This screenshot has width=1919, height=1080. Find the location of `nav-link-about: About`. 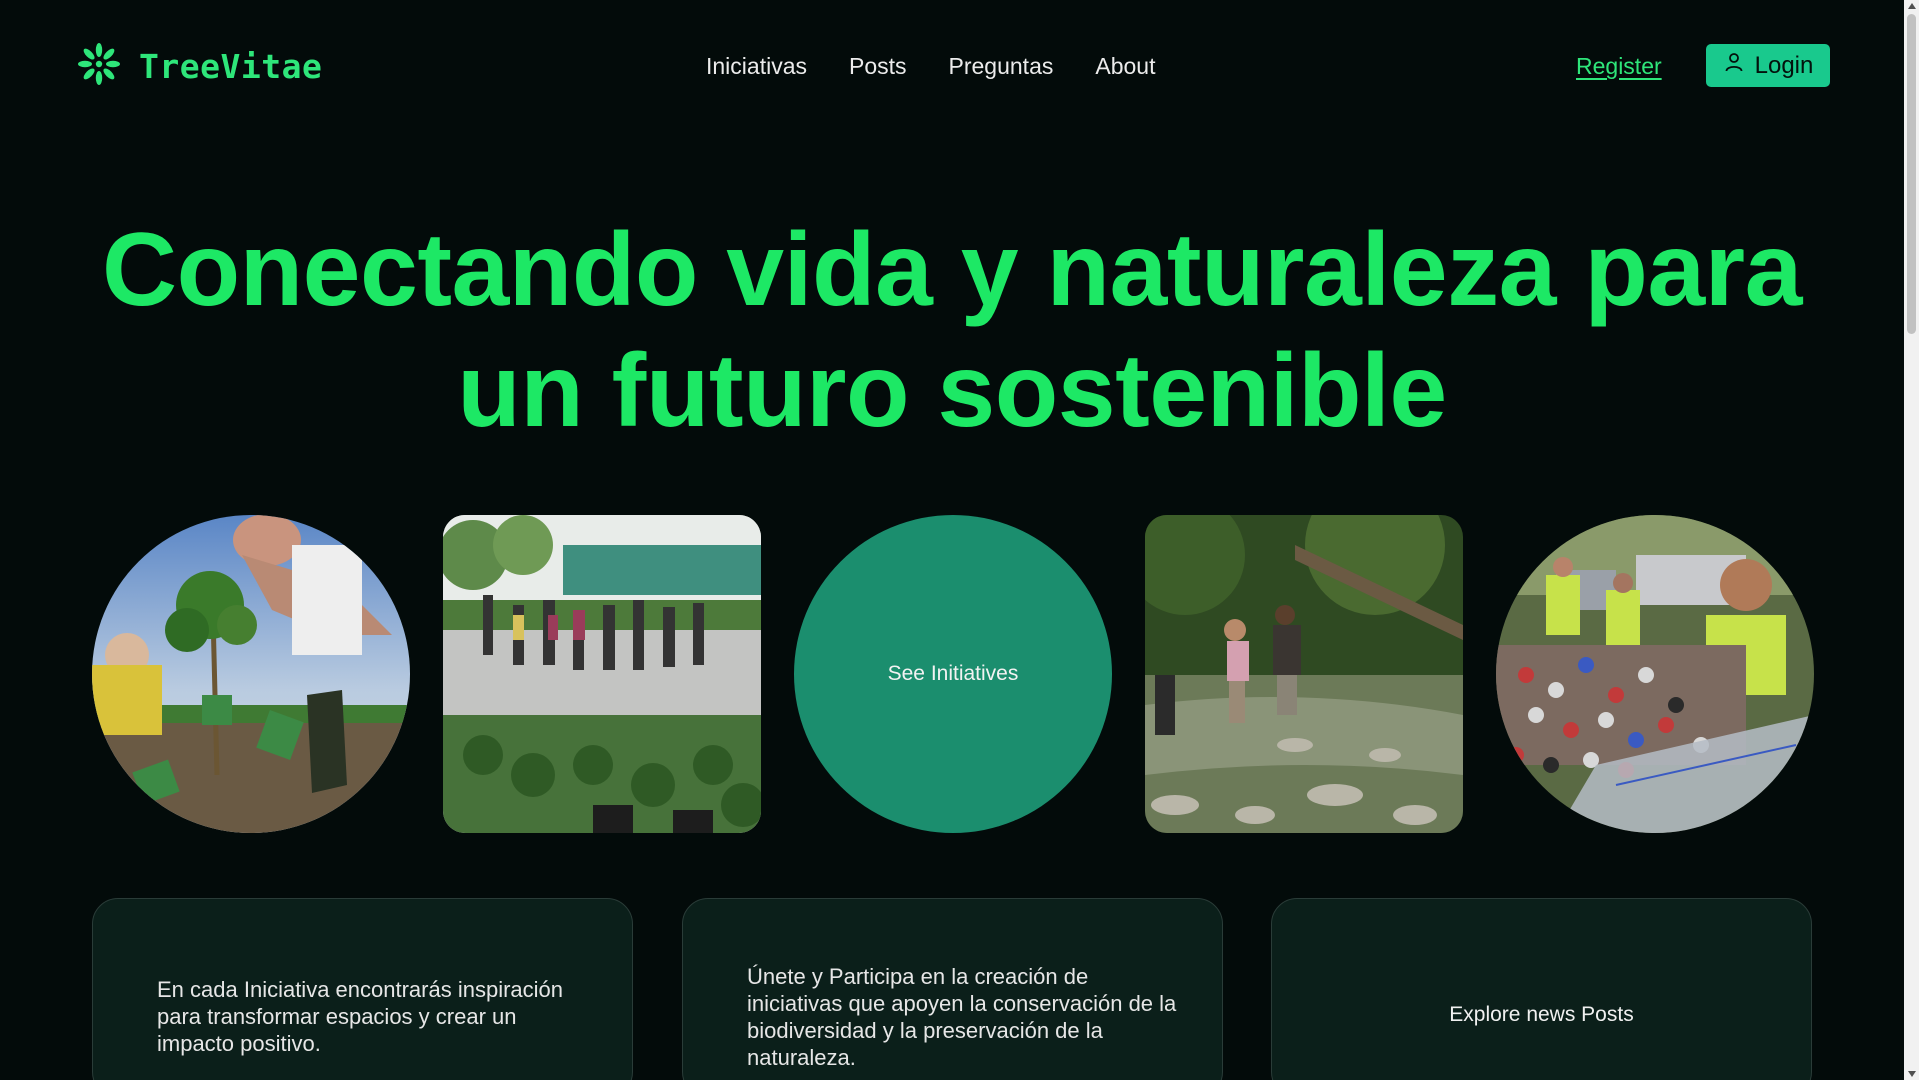

nav-link-about: About is located at coordinates (1125, 66).